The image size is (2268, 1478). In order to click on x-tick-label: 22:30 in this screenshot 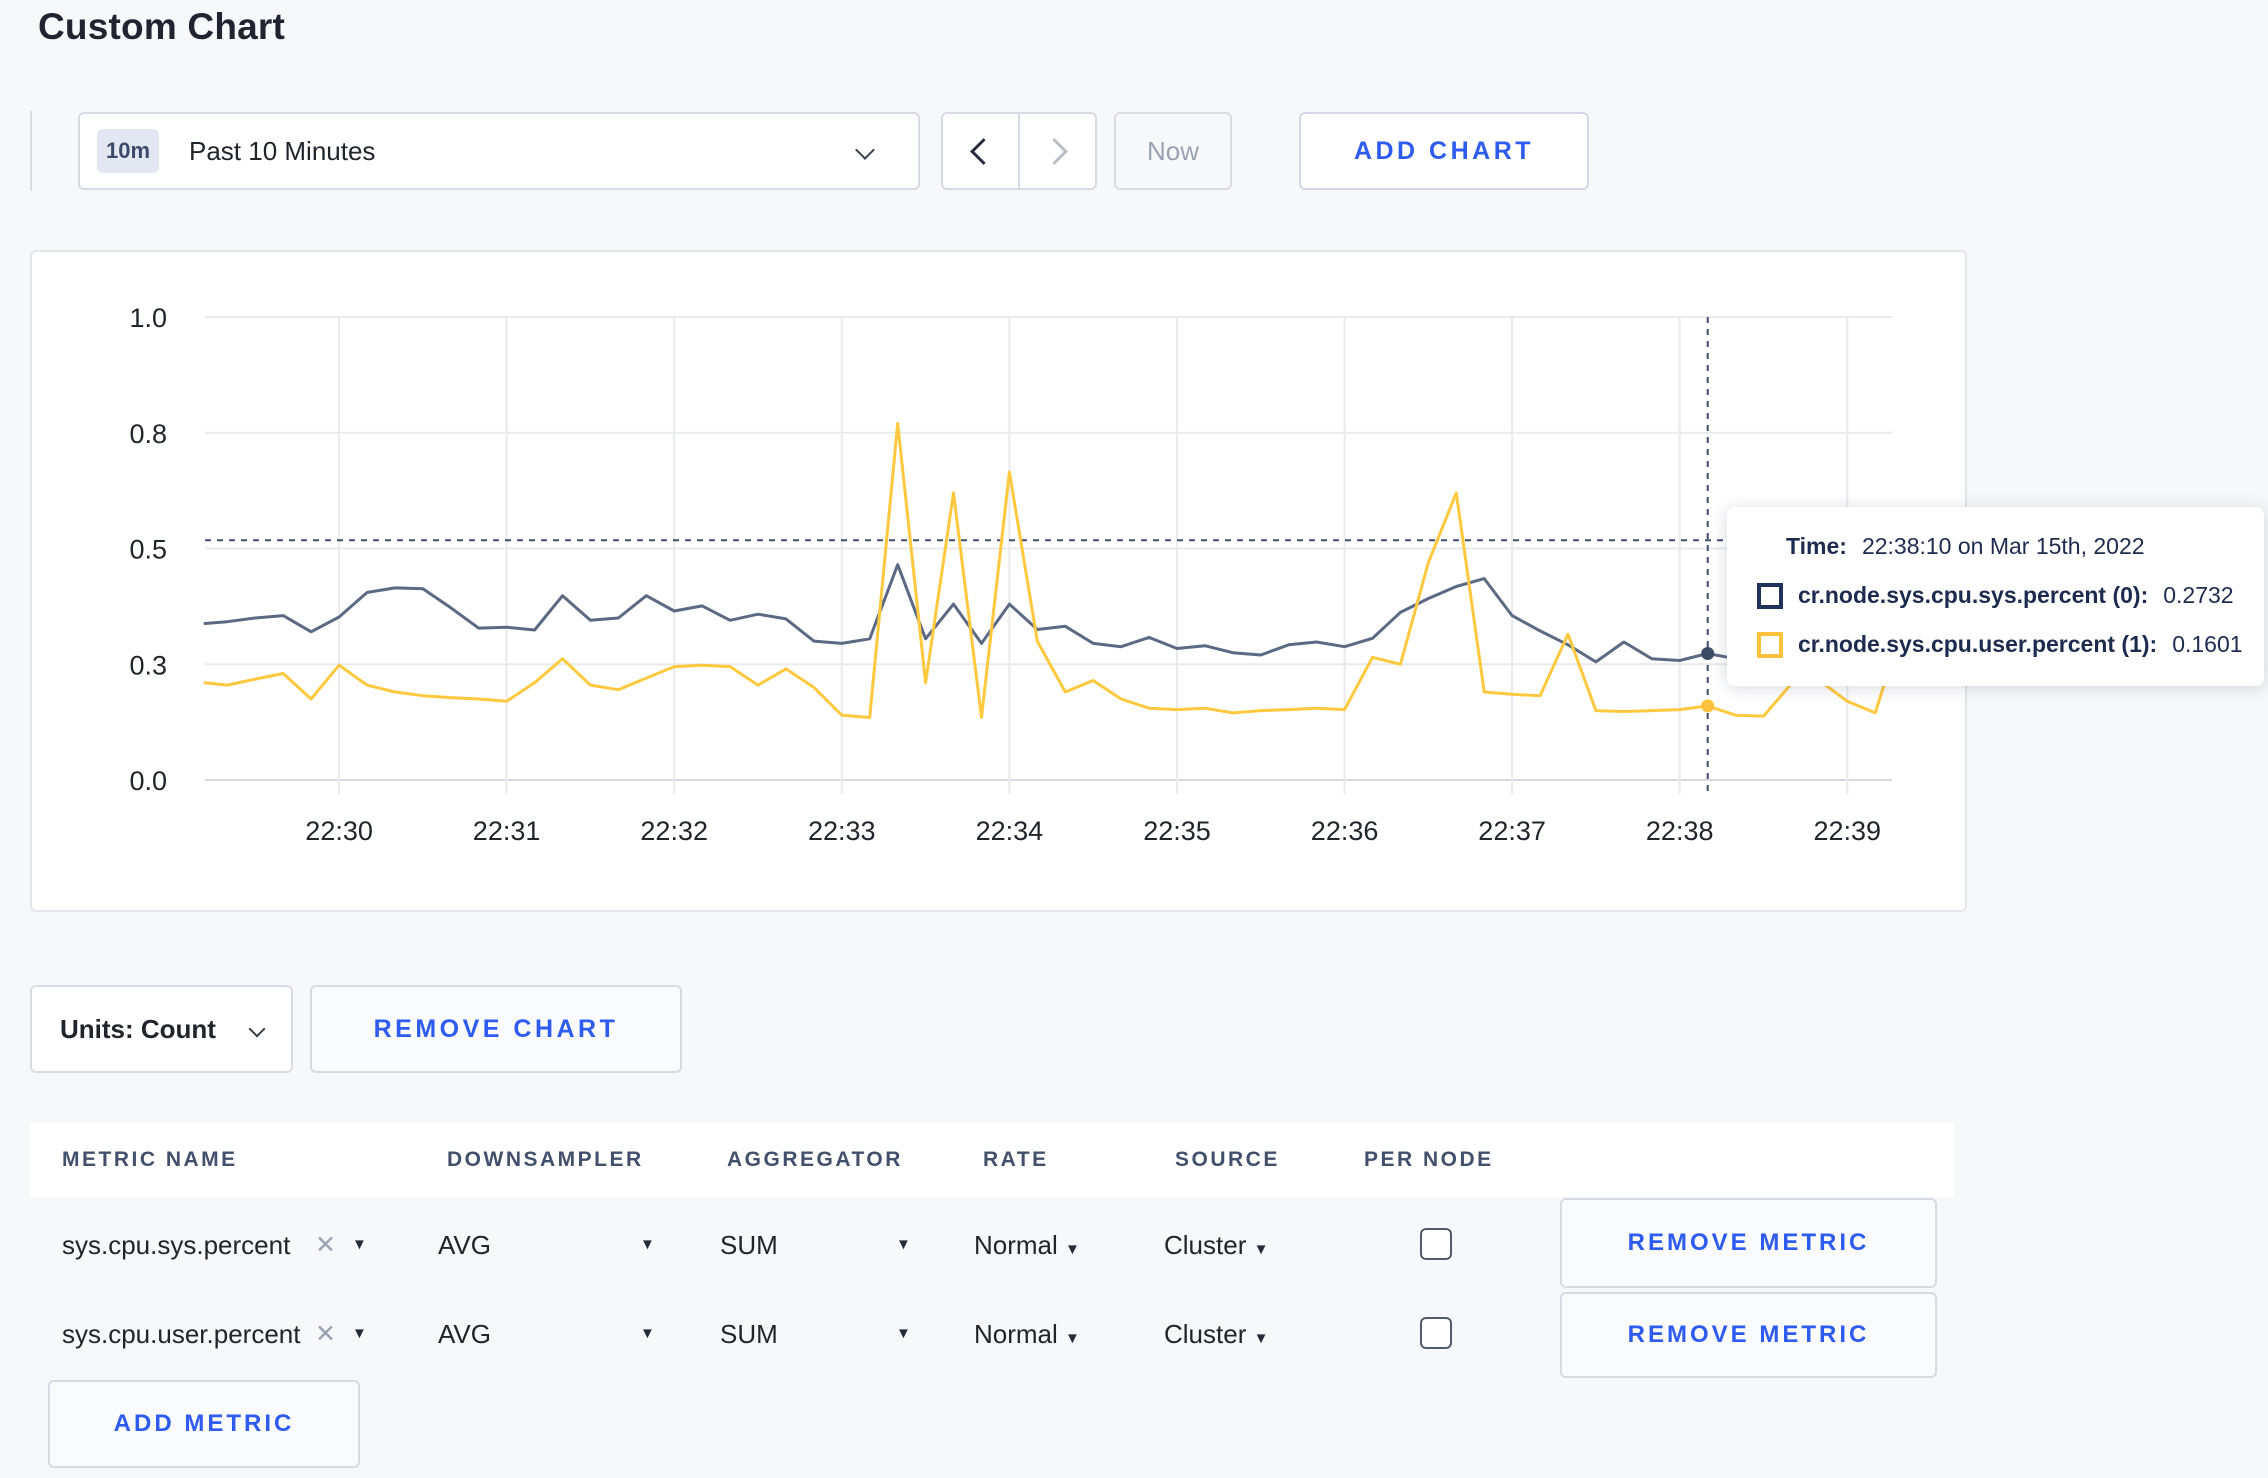, I will do `click(339, 831)`.